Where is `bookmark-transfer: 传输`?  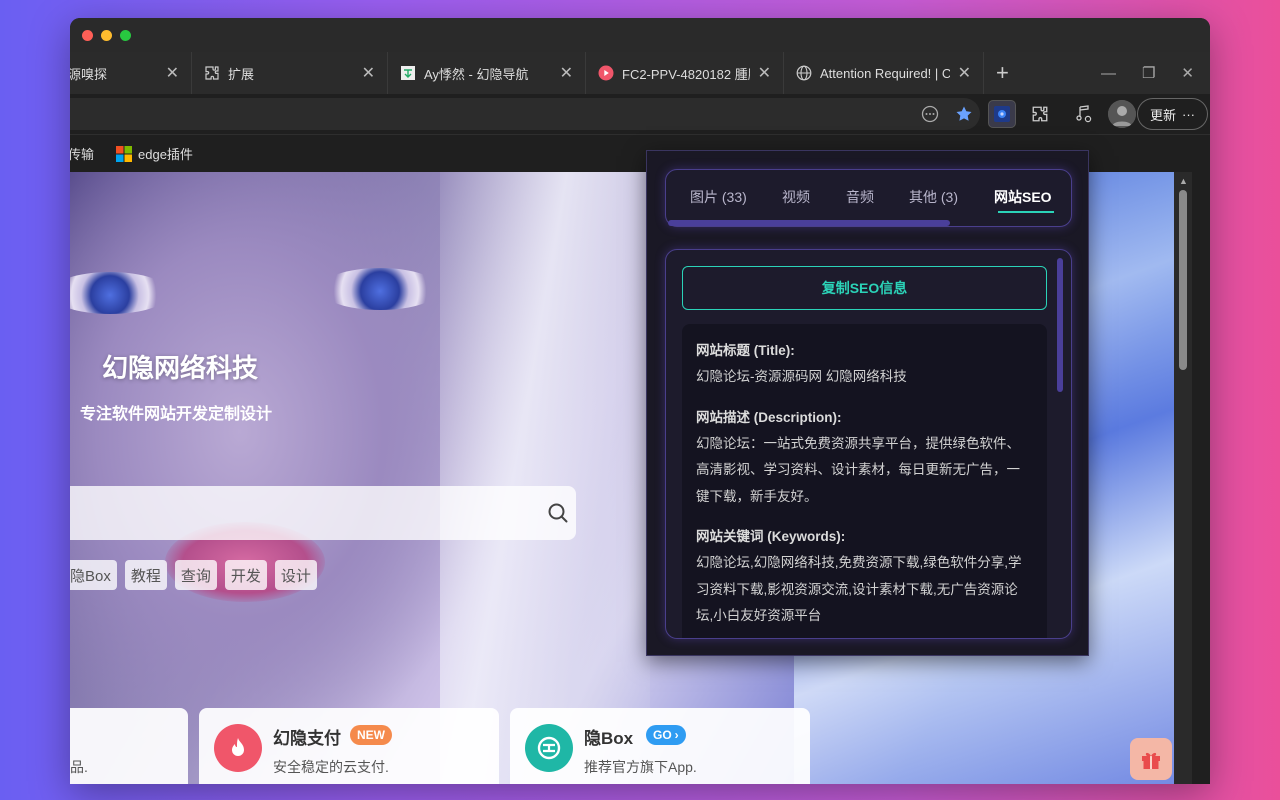
bookmark-transfer: 传输 is located at coordinates (82, 153).